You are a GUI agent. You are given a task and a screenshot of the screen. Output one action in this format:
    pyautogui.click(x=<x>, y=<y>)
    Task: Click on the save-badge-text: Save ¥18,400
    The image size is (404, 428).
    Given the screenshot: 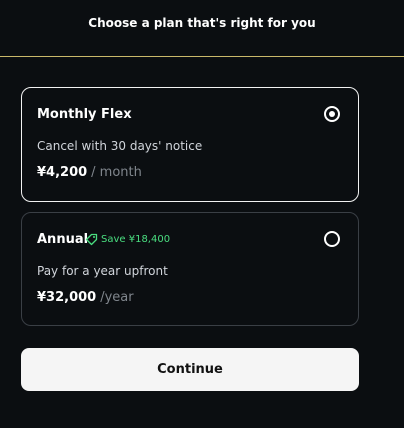 What is the action you would take?
    pyautogui.click(x=136, y=239)
    